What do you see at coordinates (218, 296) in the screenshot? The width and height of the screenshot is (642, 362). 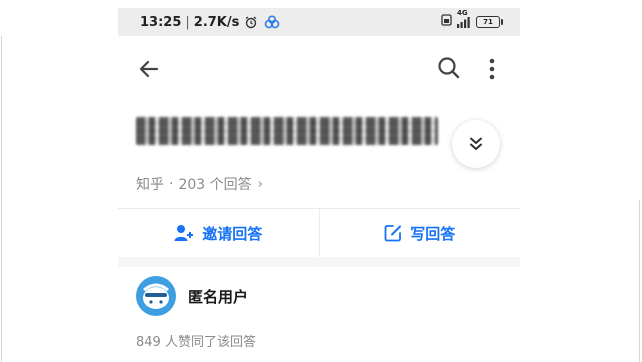 I see `author-name: 匿名用户` at bounding box center [218, 296].